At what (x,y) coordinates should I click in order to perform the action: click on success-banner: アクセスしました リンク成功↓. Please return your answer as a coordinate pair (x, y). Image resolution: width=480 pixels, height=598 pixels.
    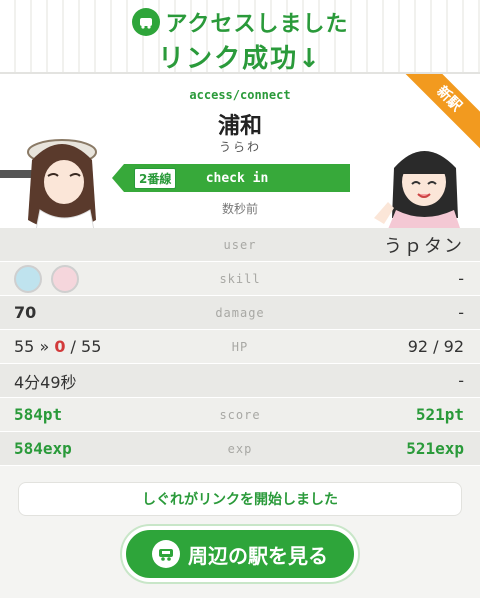
    Looking at the image, I should click on (240, 37).